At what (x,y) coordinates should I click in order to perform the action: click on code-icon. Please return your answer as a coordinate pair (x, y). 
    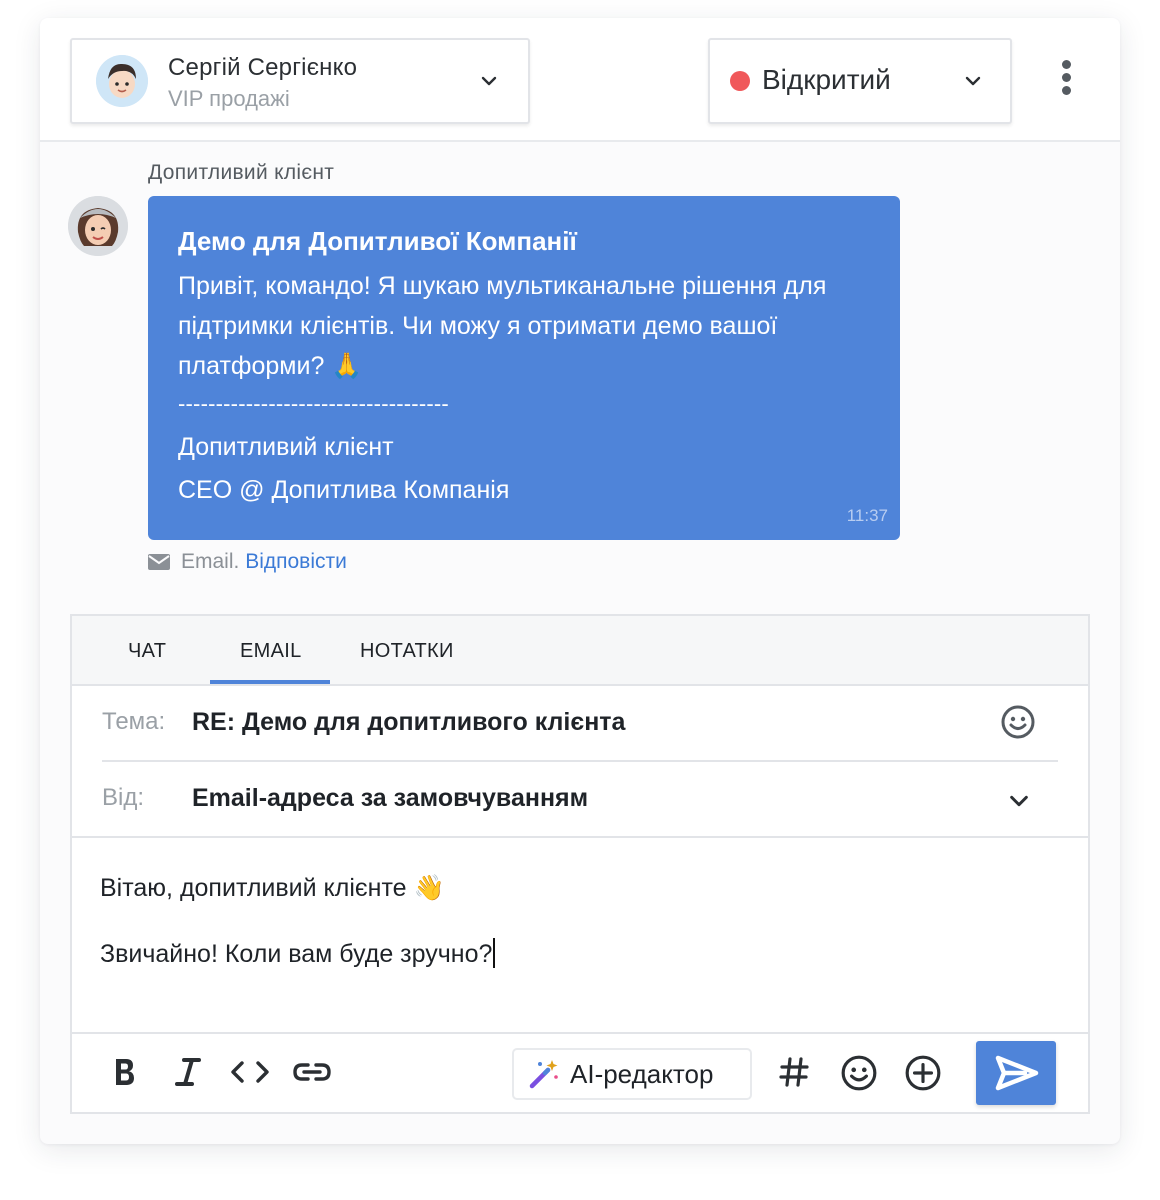
    Looking at the image, I should click on (250, 1072).